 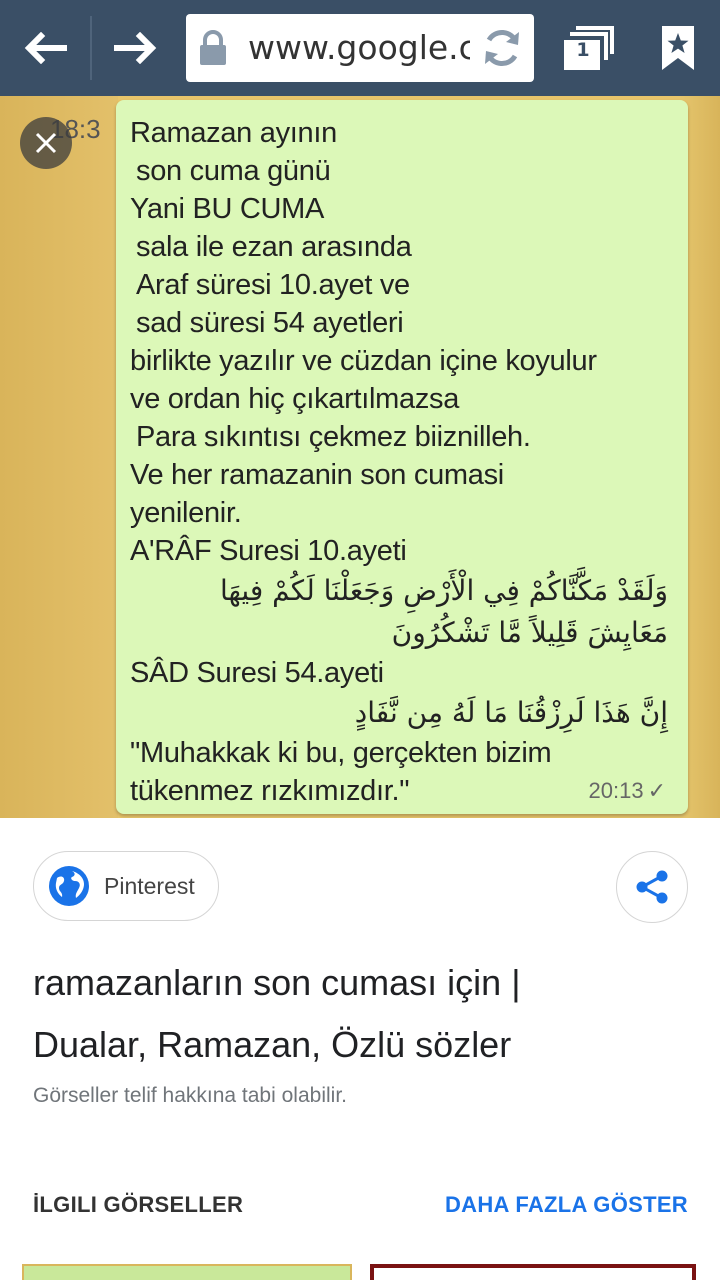 I want to click on forward-arrow-icon, so click(x=135, y=48).